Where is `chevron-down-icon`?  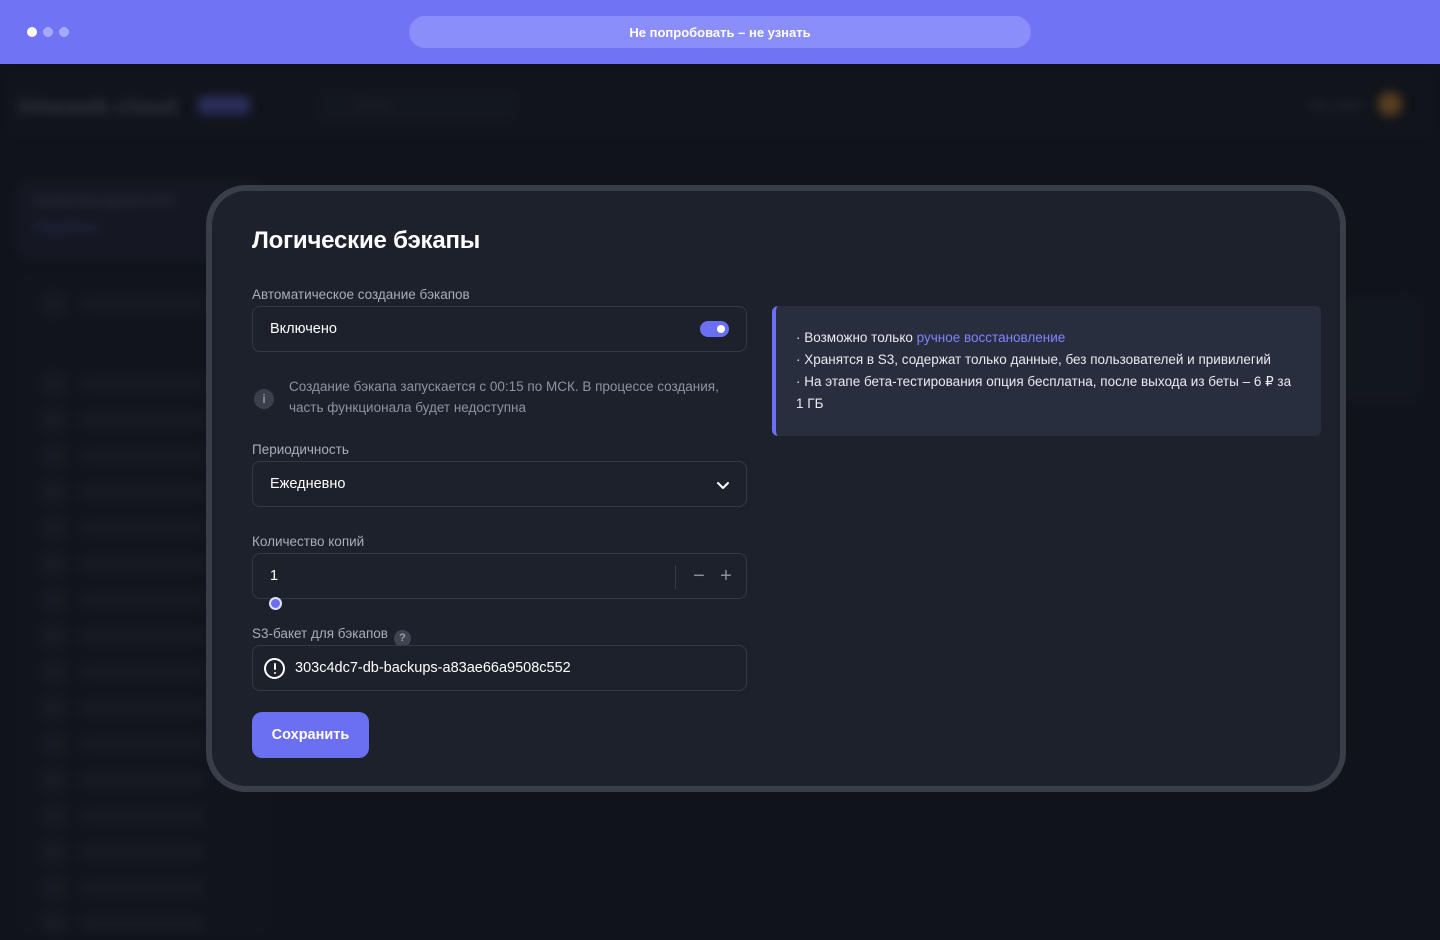
chevron-down-icon is located at coordinates (723, 485).